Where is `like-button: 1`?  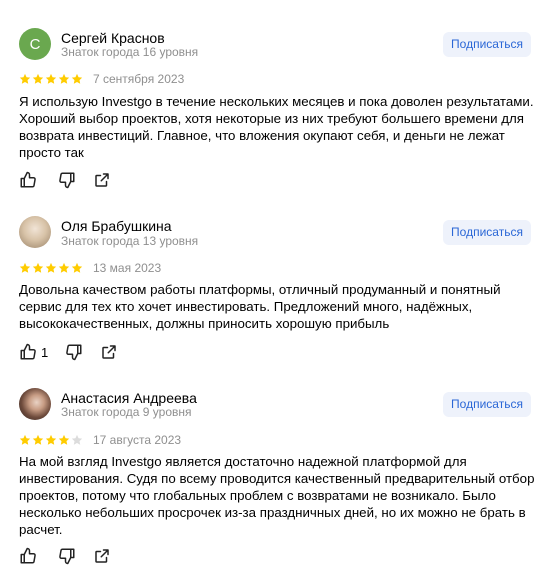
like-button: 1 is located at coordinates (33, 352).